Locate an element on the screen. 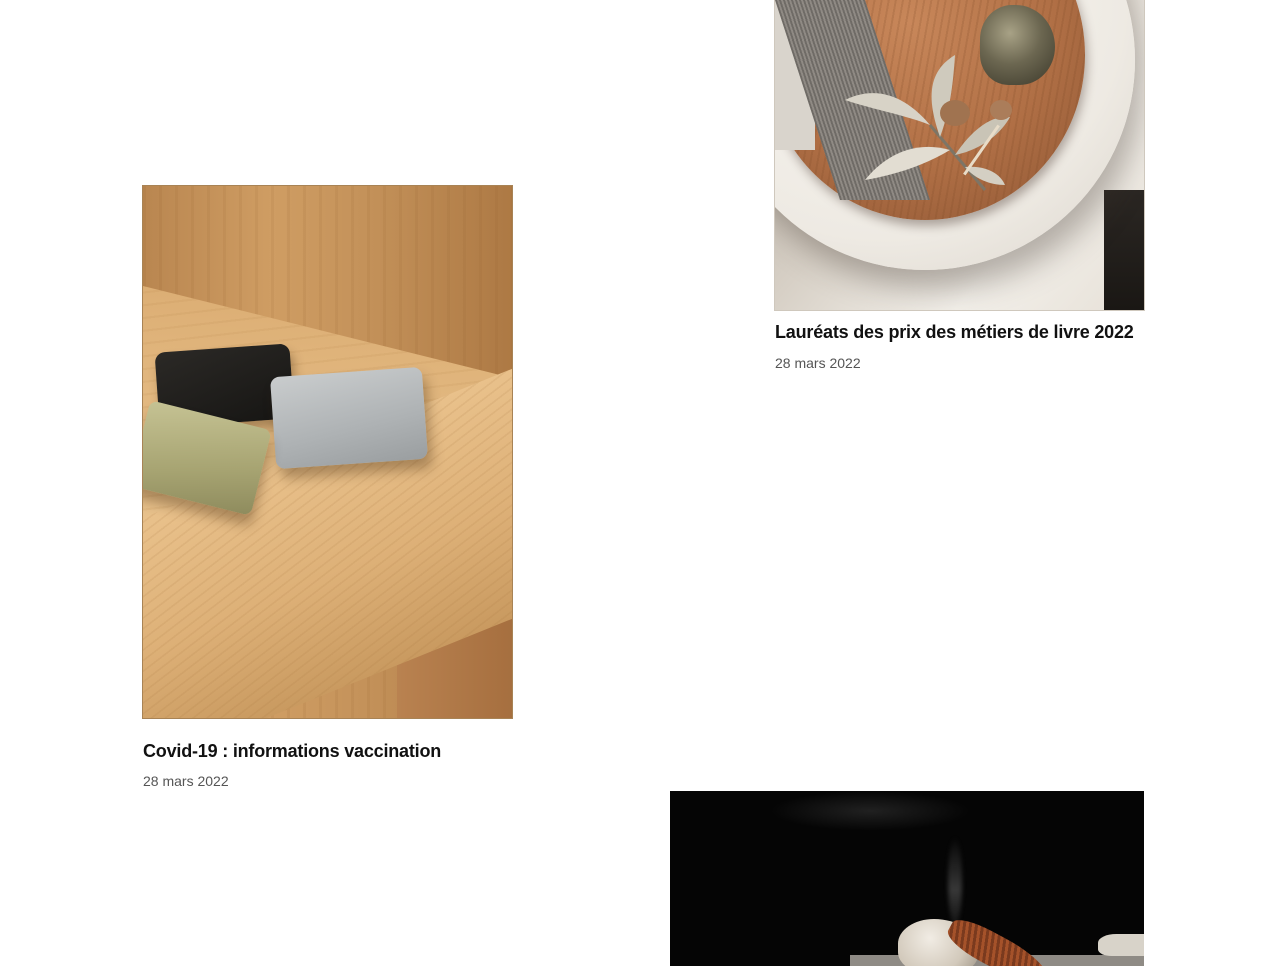 The image size is (1288, 966). article-image-incense is located at coordinates (907, 878).